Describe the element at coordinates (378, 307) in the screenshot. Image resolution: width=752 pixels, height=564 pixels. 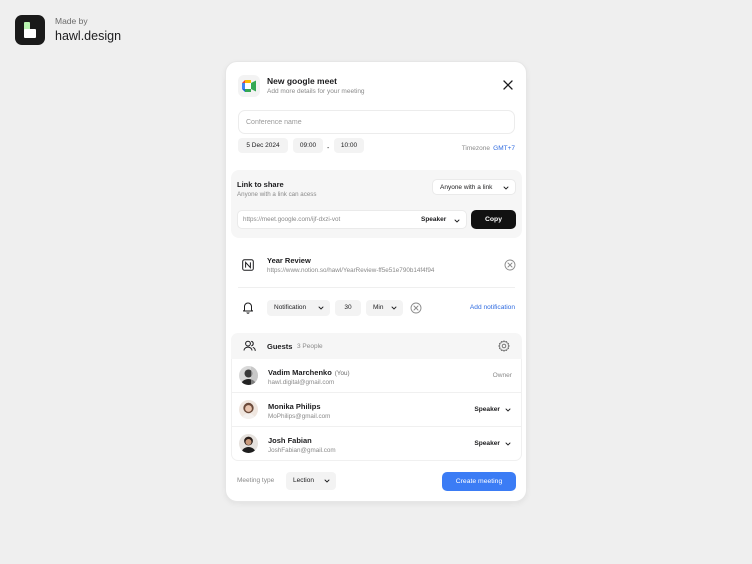
I see `notification-unit-label: Min` at that location.